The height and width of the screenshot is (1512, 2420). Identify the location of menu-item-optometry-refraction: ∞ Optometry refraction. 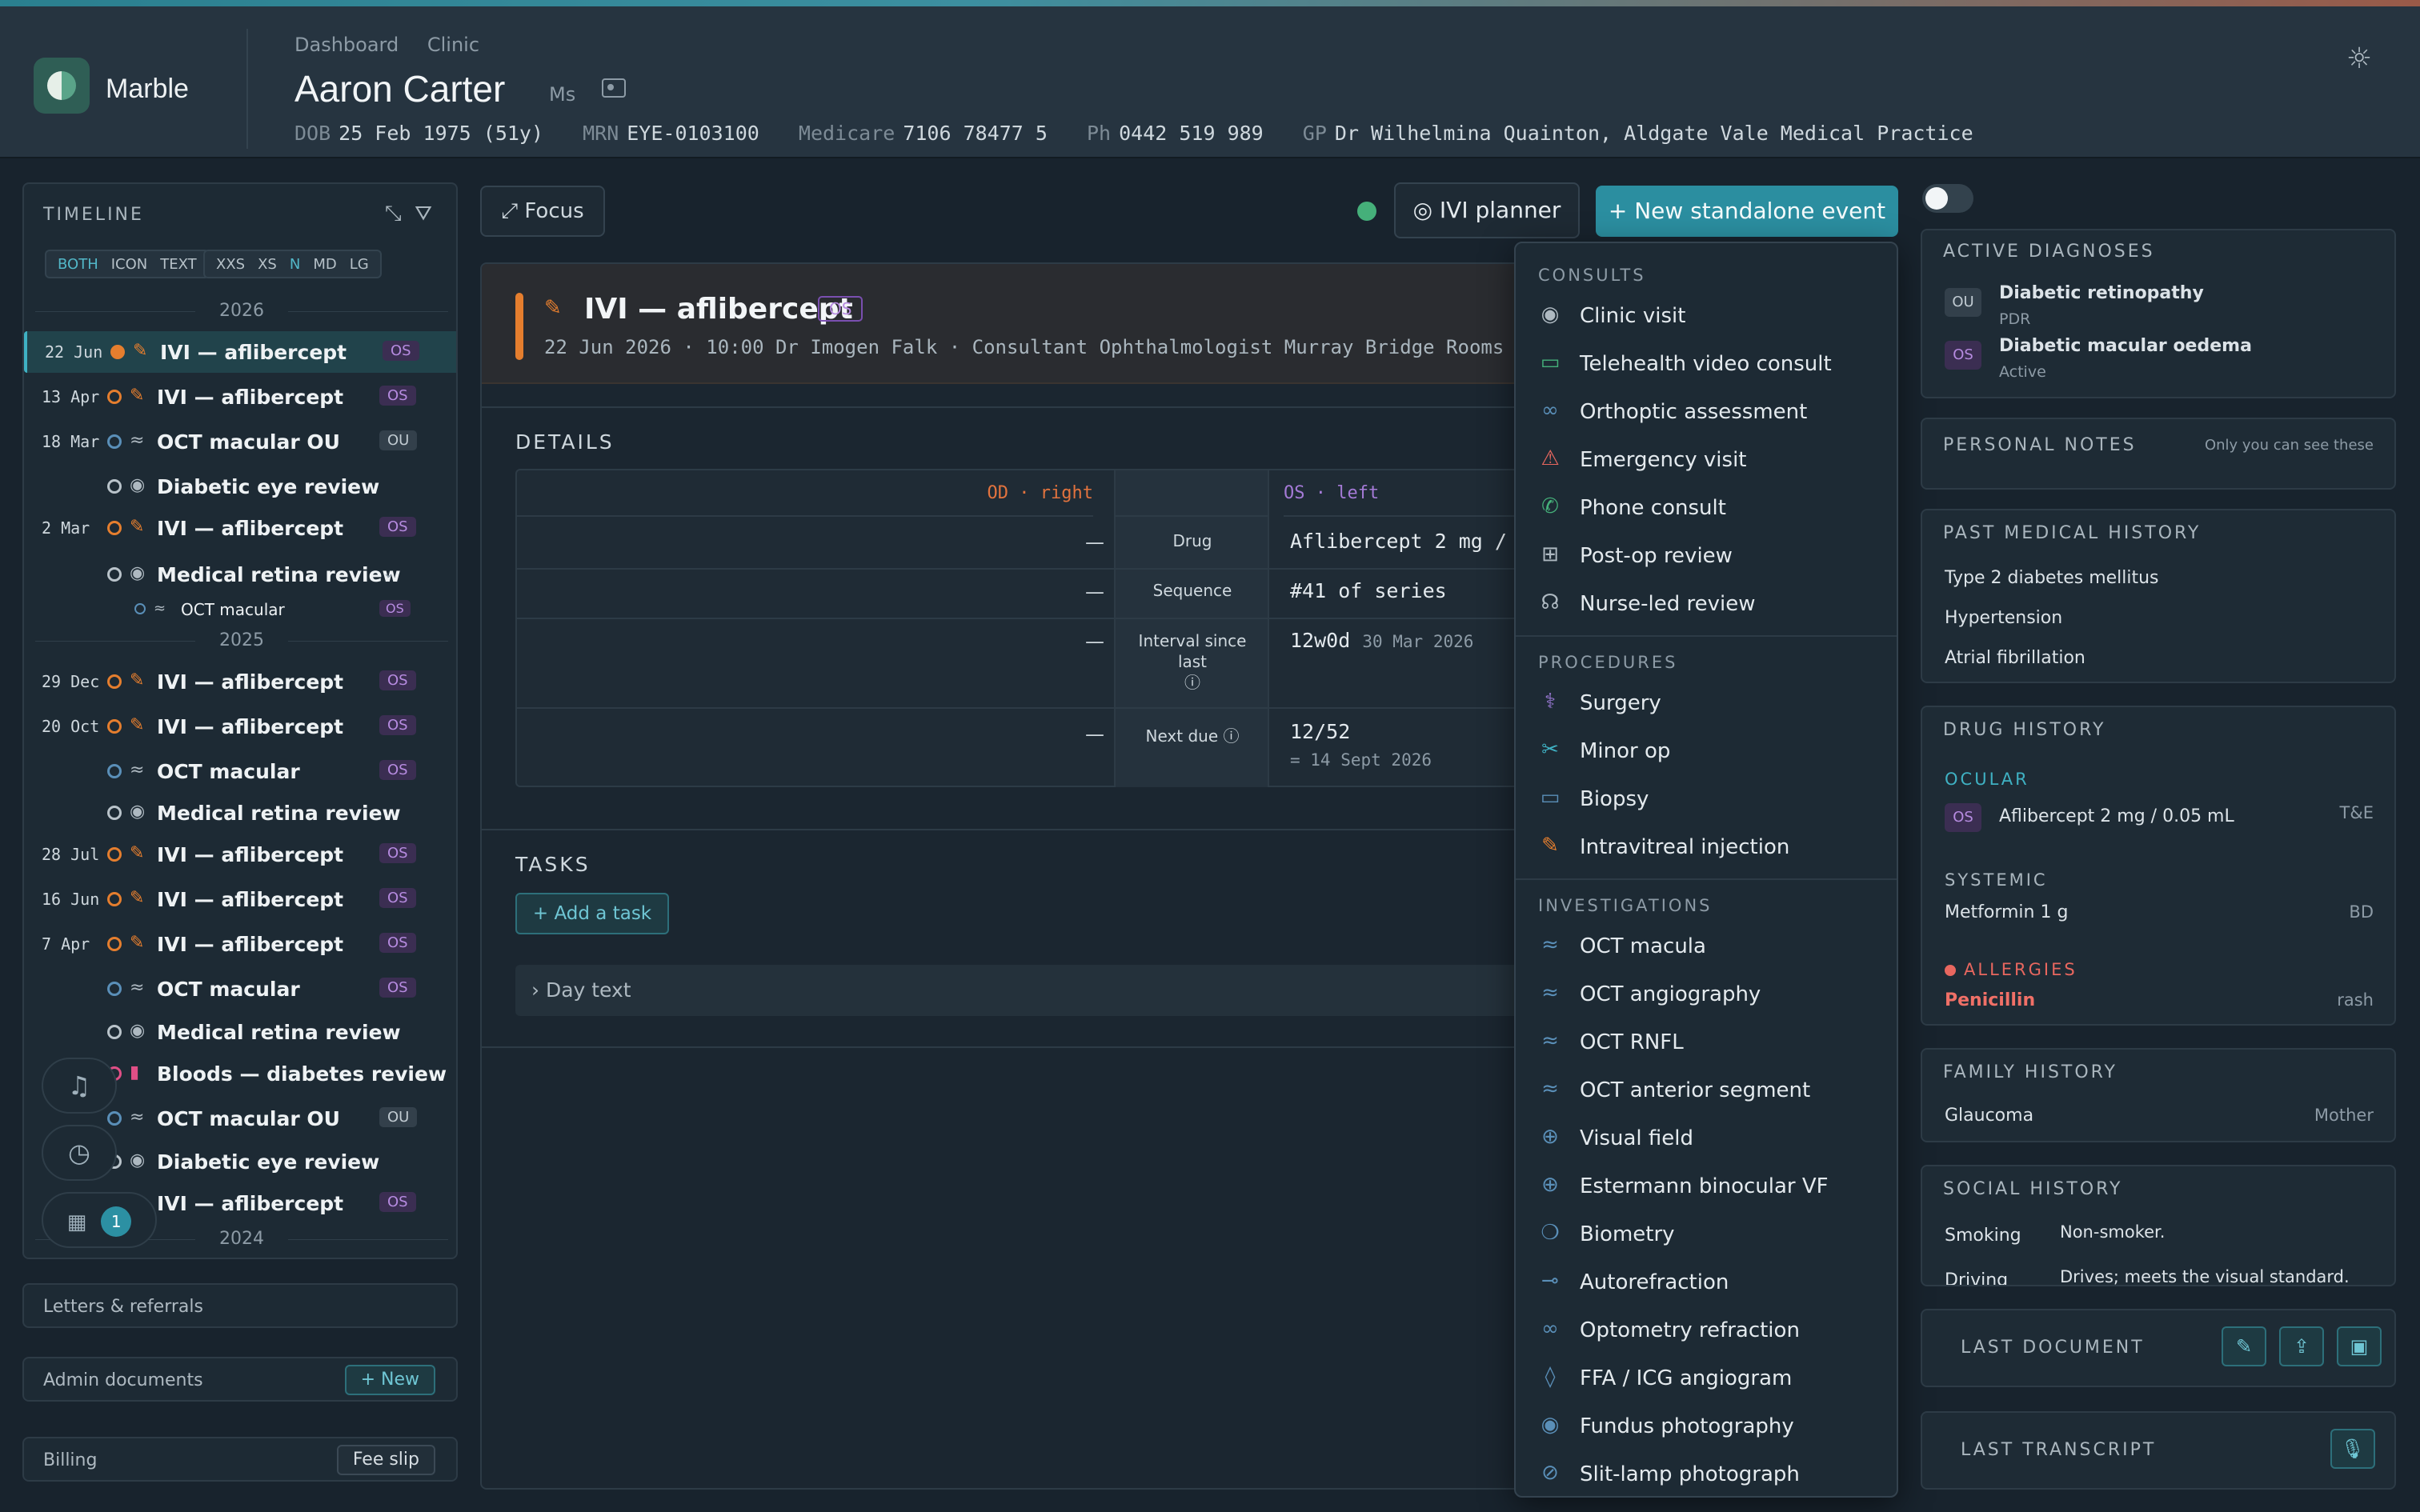
(1706, 1330).